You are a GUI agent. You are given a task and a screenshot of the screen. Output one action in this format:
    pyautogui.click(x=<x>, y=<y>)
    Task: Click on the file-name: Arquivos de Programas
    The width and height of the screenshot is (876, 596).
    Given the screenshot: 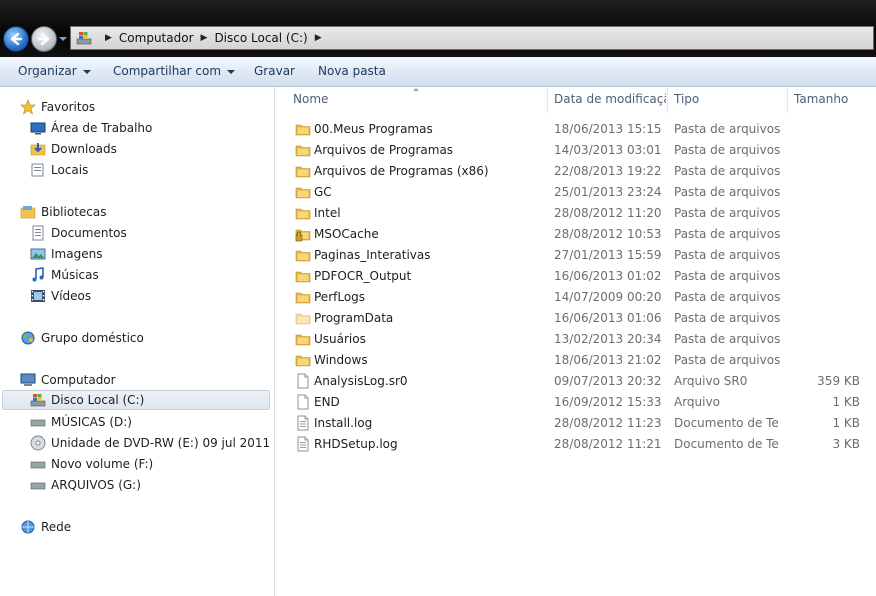 What is the action you would take?
    pyautogui.click(x=384, y=150)
    